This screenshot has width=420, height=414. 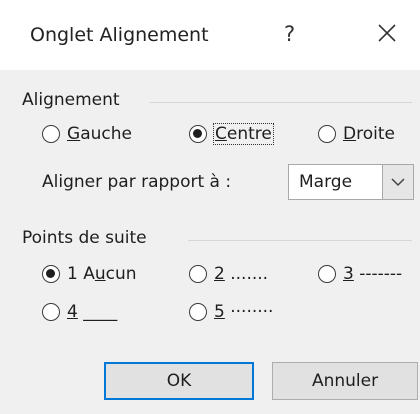 I want to click on close-button, so click(x=387, y=33).